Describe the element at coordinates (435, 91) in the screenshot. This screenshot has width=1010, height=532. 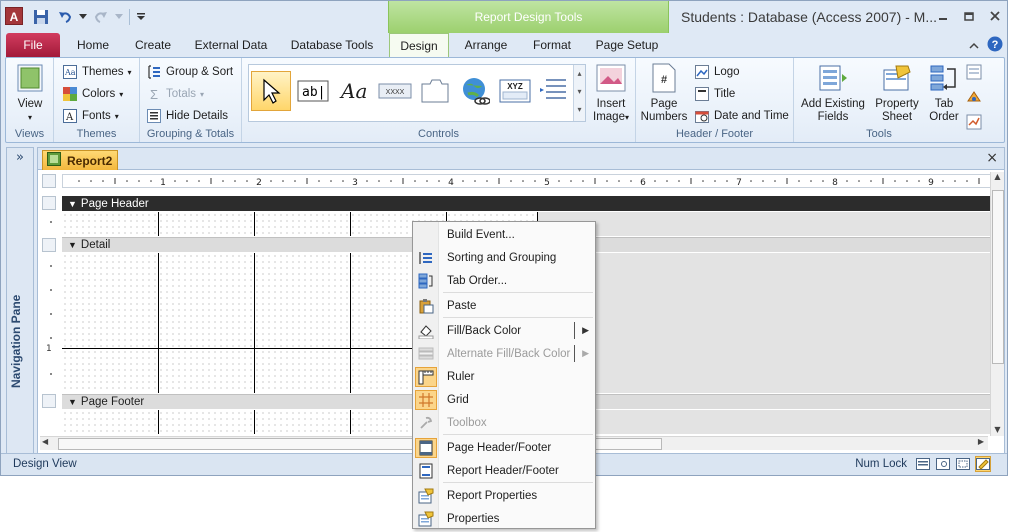
I see `tab-control-icon` at that location.